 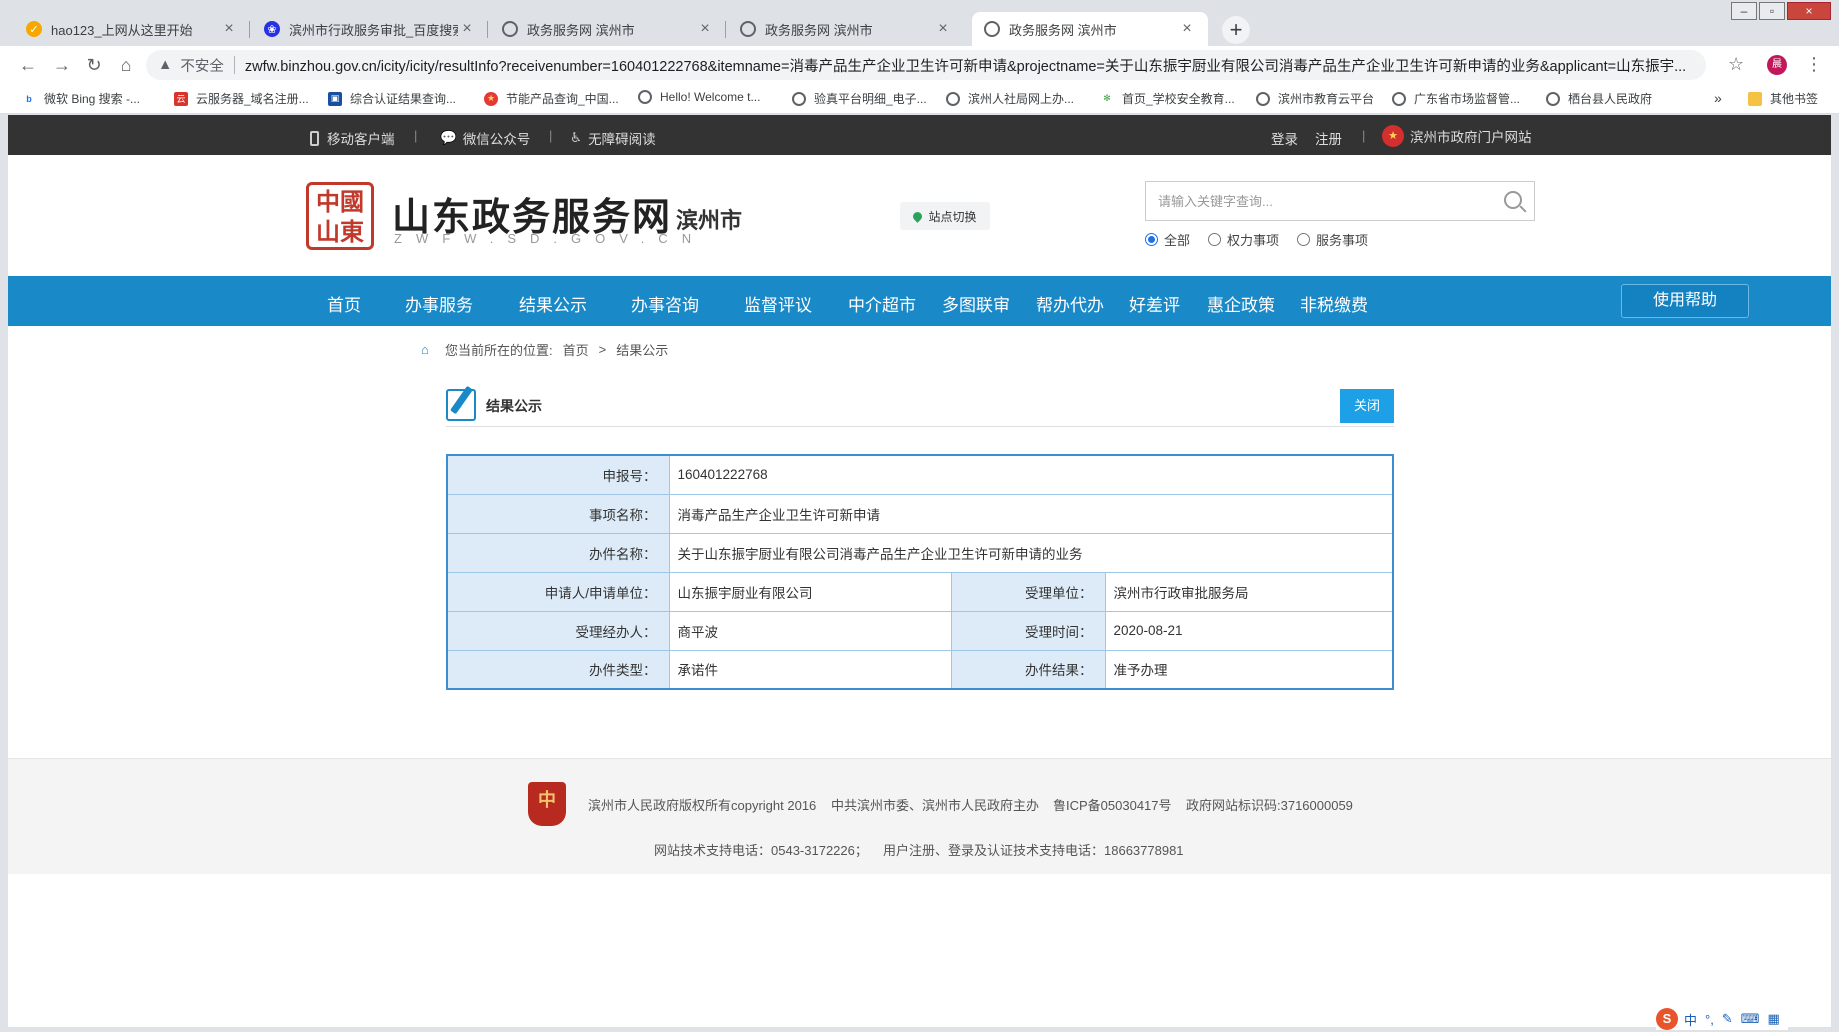 I want to click on browser-tab-2: ❀ 滨州市行政服务审批_百度搜索 ×, so click(x=370, y=29).